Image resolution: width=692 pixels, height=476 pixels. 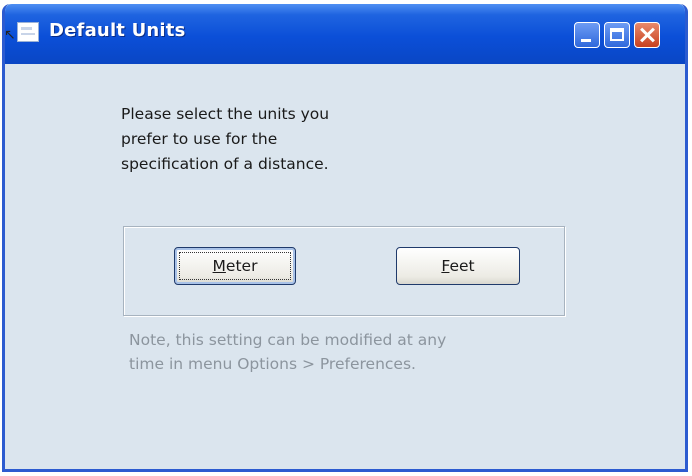 What do you see at coordinates (225, 114) in the screenshot?
I see `prompt-line: Please select the units you` at bounding box center [225, 114].